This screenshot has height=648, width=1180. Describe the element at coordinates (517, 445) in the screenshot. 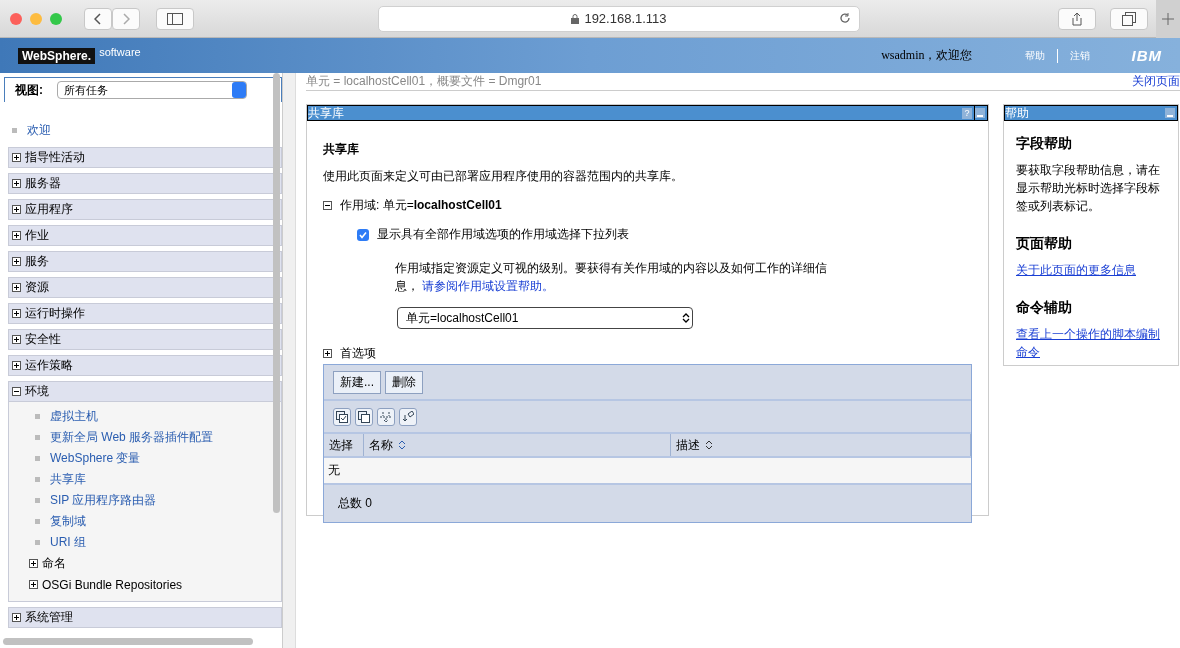

I see `column-header: 名称` at that location.